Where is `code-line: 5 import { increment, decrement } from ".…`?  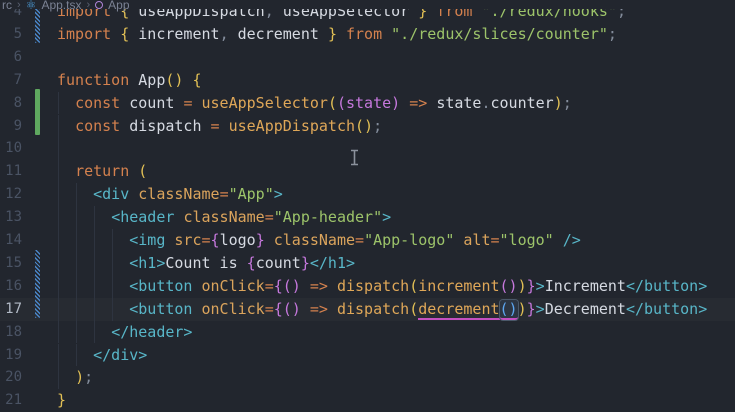
code-line: 5 import { increment, decrement } from ".… is located at coordinates (367, 34).